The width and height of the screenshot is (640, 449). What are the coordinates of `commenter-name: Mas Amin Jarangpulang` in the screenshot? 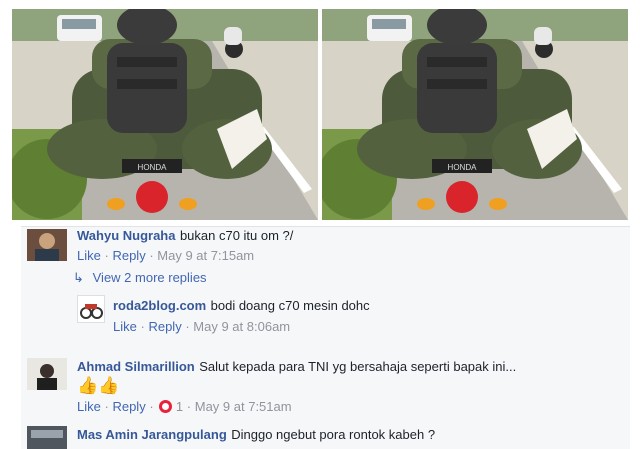 It's located at (152, 434).